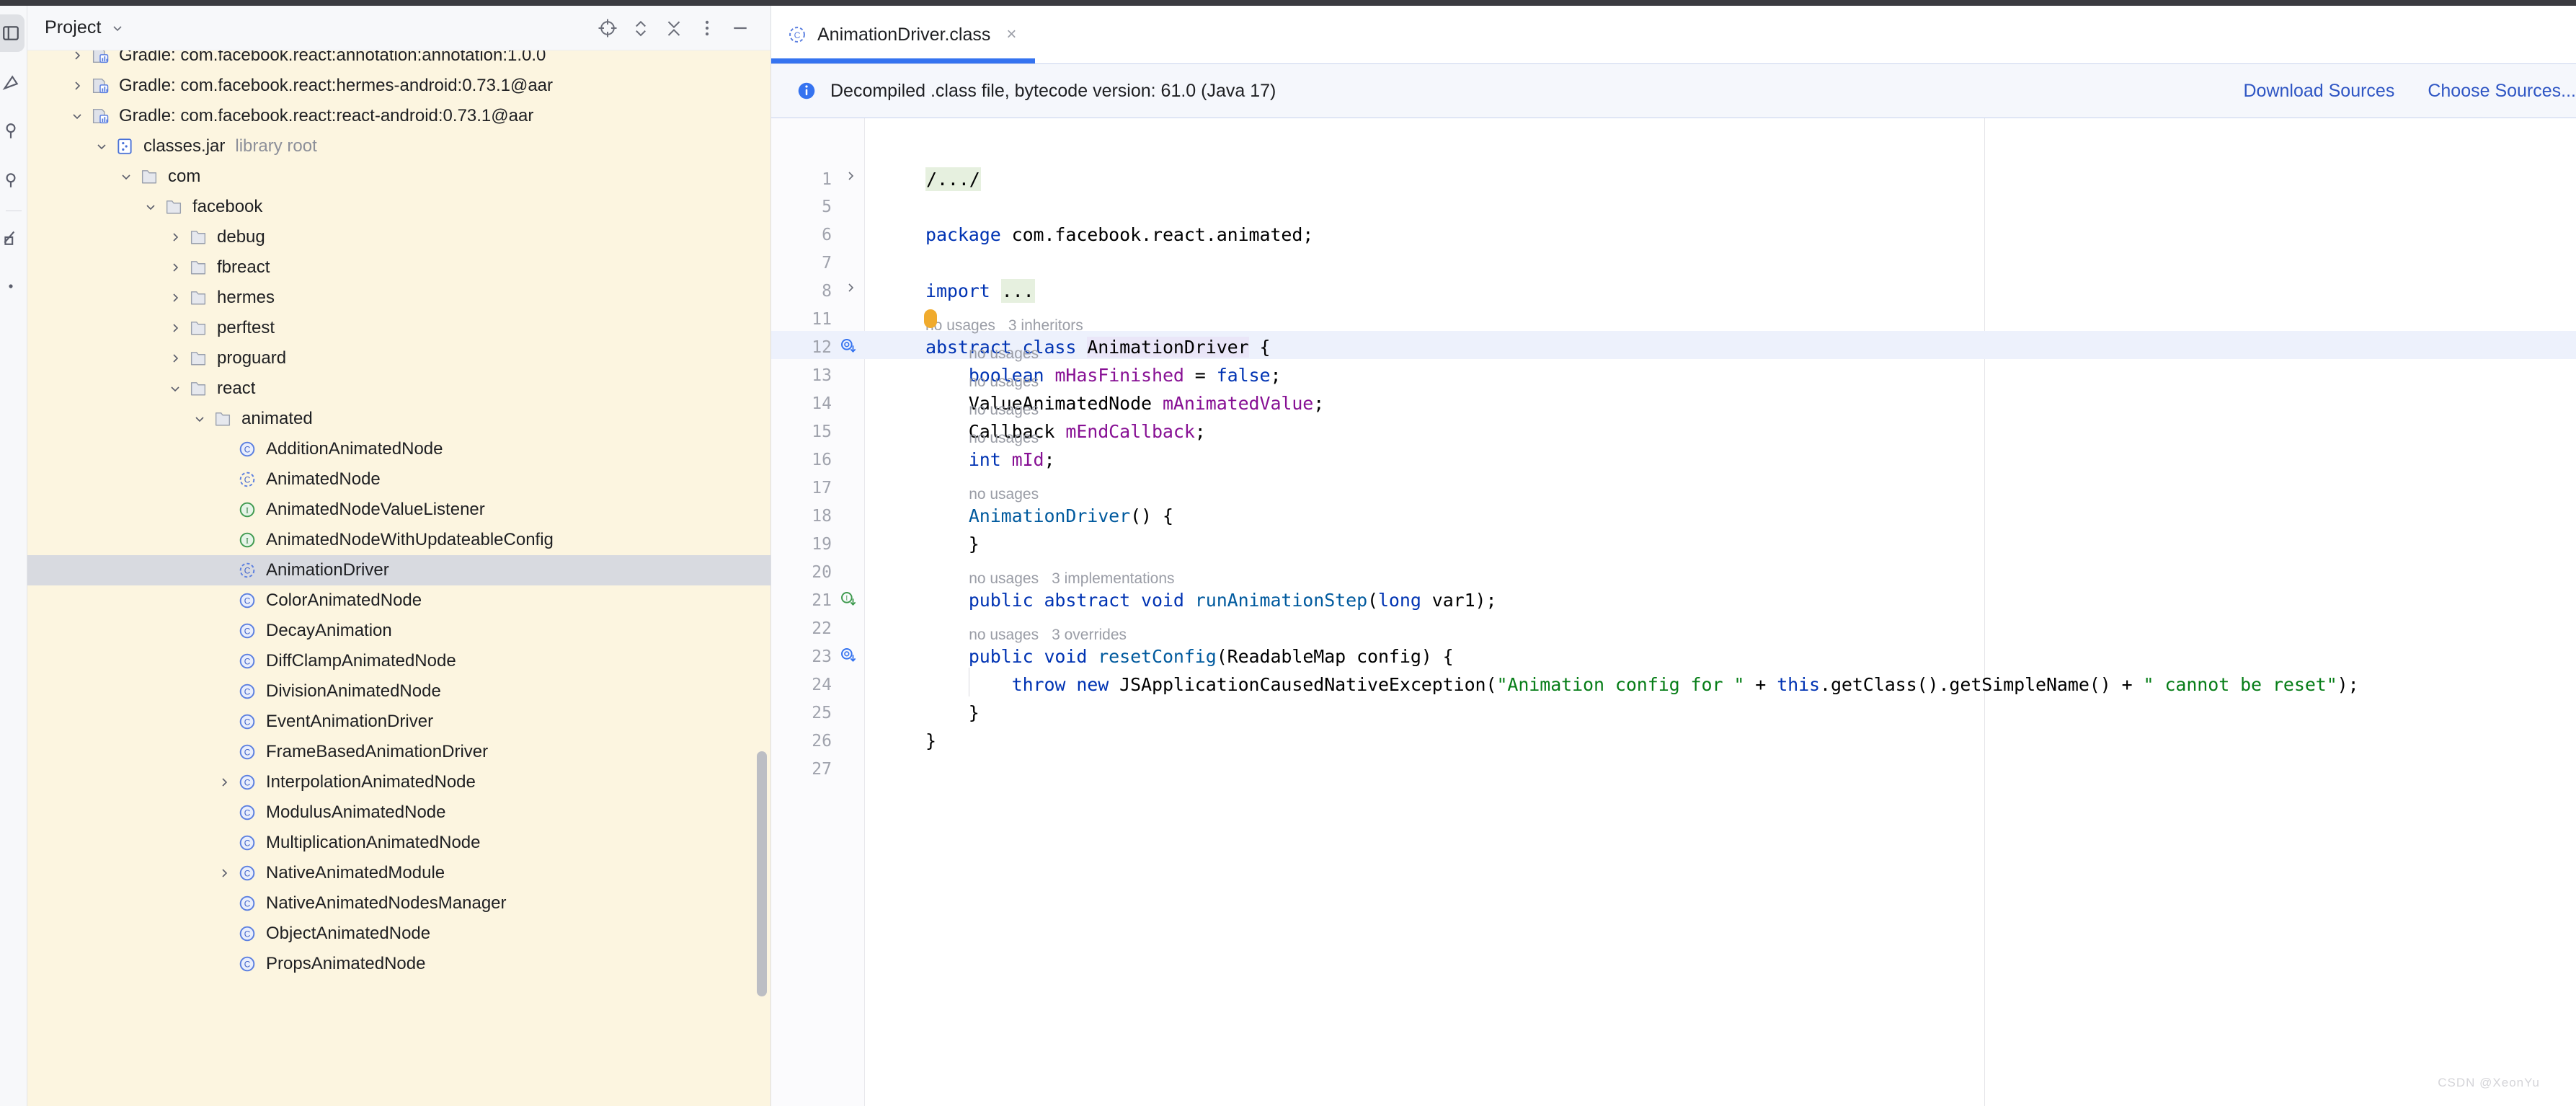 Image resolution: width=2576 pixels, height=1106 pixels. I want to click on tree-row: C FrameBasedAnimationDriver, so click(398, 752).